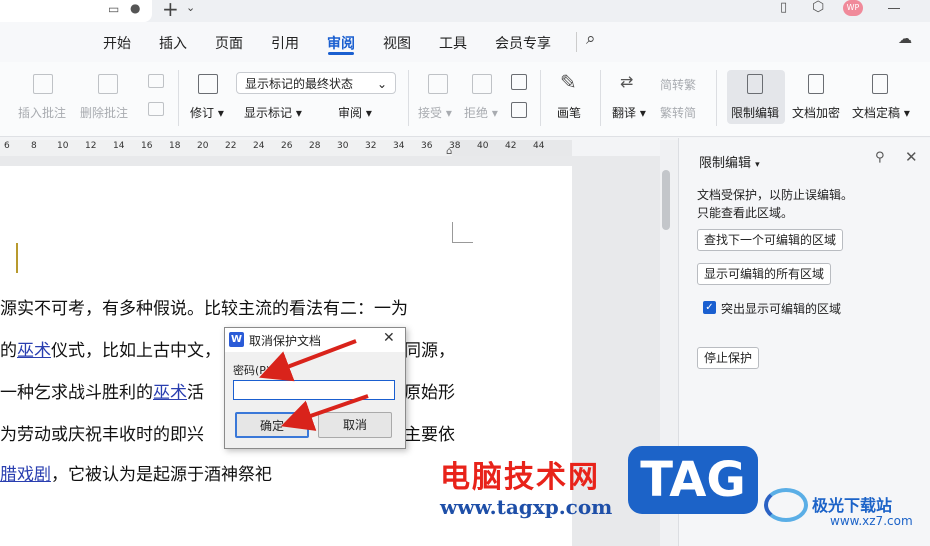 This screenshot has width=930, height=546. I want to click on watermark-text: 电脑技术网, so click(520, 477).